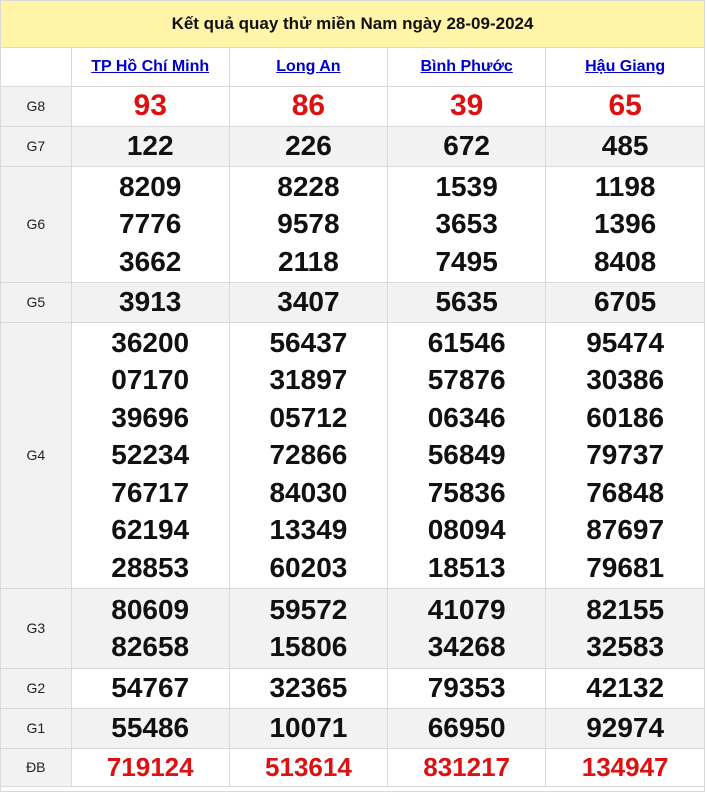 This screenshot has height=794, width=707. Describe the element at coordinates (308, 302) in the screenshot. I see `prize-number-g5: 3407` at that location.